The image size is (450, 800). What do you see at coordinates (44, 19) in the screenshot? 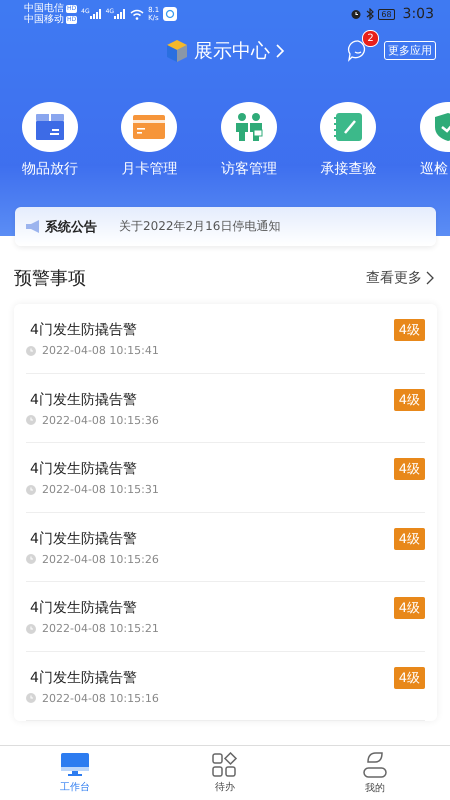
I see `carrier-name: 中国移动` at bounding box center [44, 19].